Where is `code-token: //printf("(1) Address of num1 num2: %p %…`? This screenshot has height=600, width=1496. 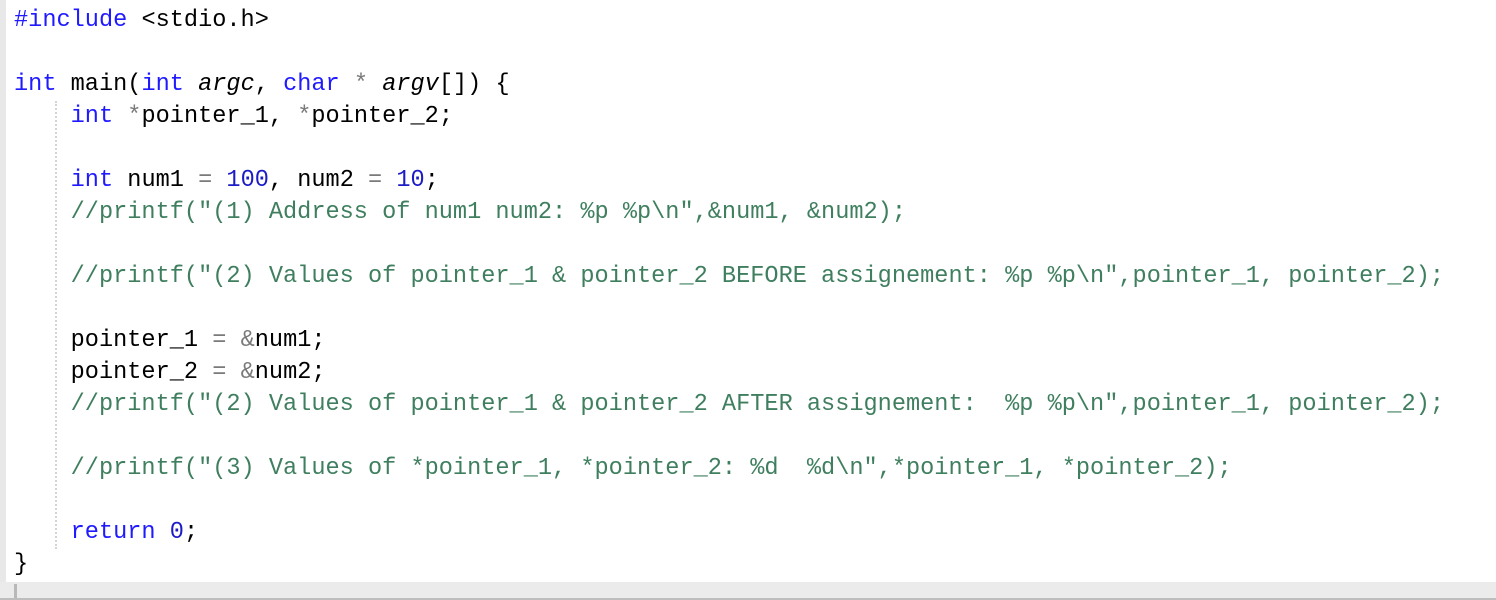 code-token: //printf("(1) Address of num1 num2: %p %… is located at coordinates (488, 212).